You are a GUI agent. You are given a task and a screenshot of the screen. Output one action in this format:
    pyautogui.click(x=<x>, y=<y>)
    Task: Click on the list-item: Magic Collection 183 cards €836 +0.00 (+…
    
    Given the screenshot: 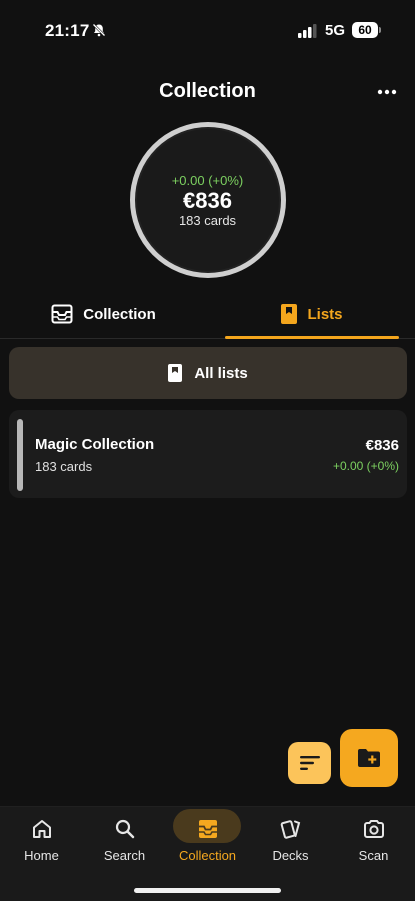 What is the action you would take?
    pyautogui.click(x=208, y=454)
    